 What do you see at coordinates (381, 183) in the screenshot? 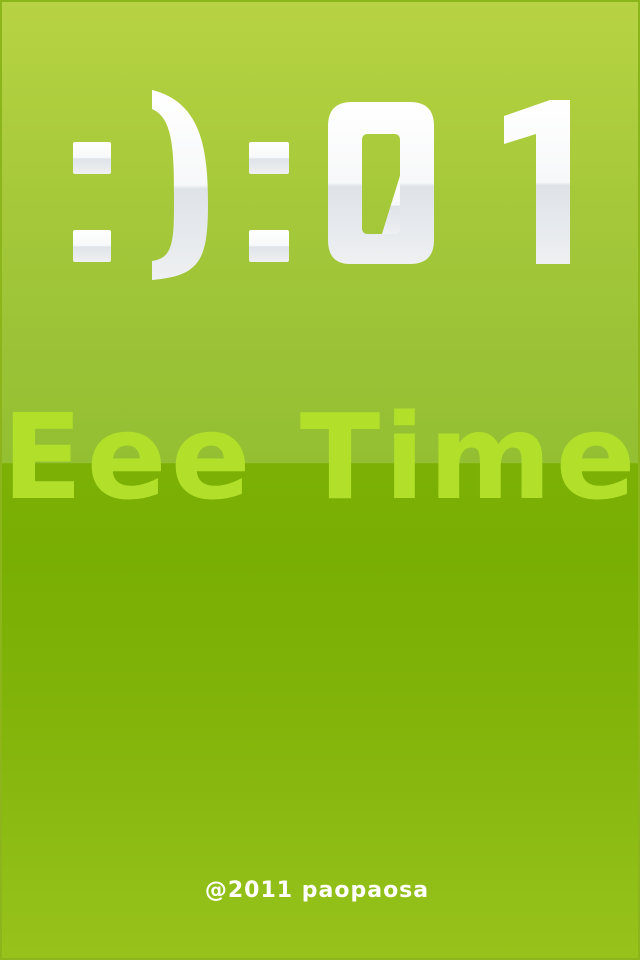
I see `clock-digit-zero` at bounding box center [381, 183].